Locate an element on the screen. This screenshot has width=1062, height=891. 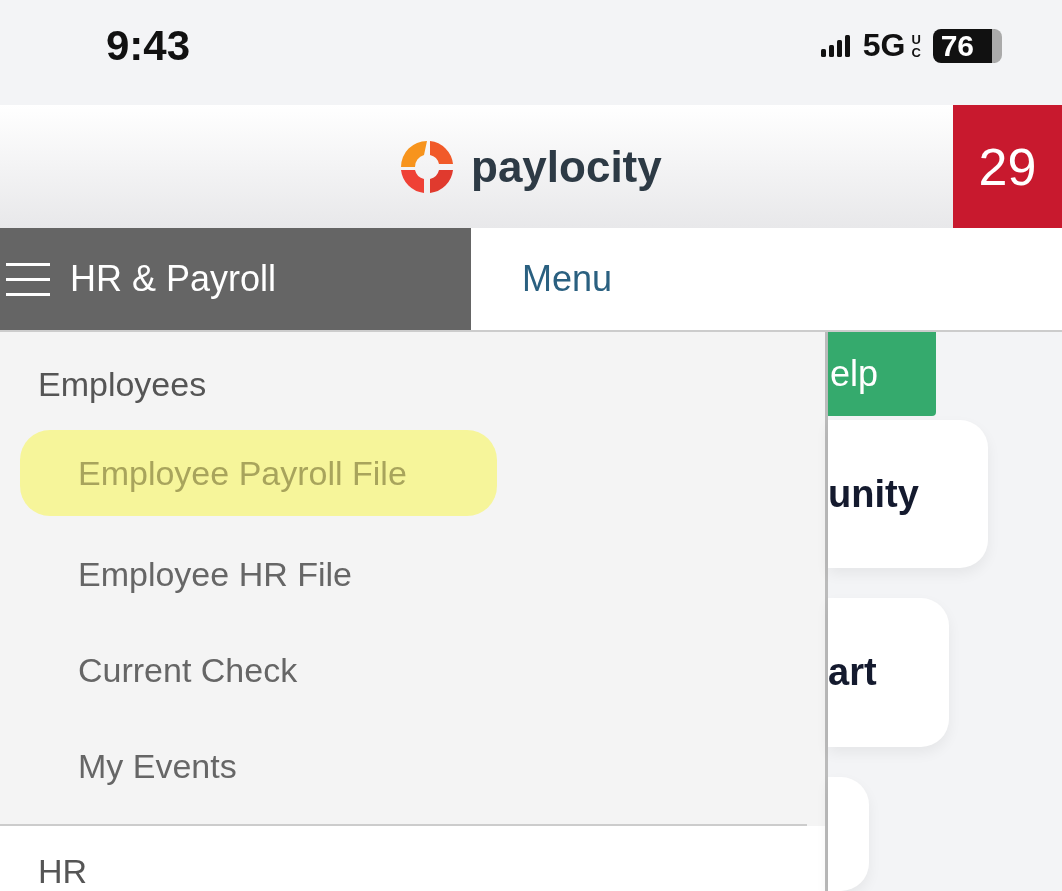
menu-group-title: Employees is located at coordinates (103, 368).